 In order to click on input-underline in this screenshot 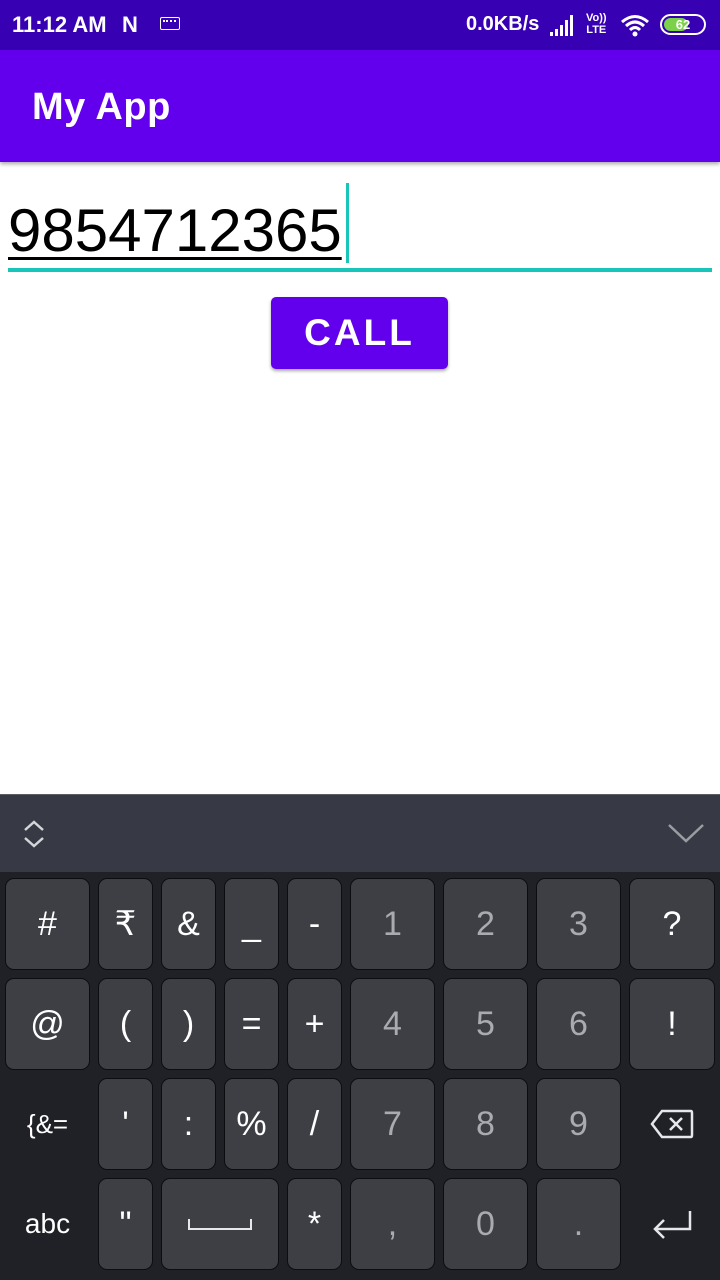, I will do `click(360, 270)`.